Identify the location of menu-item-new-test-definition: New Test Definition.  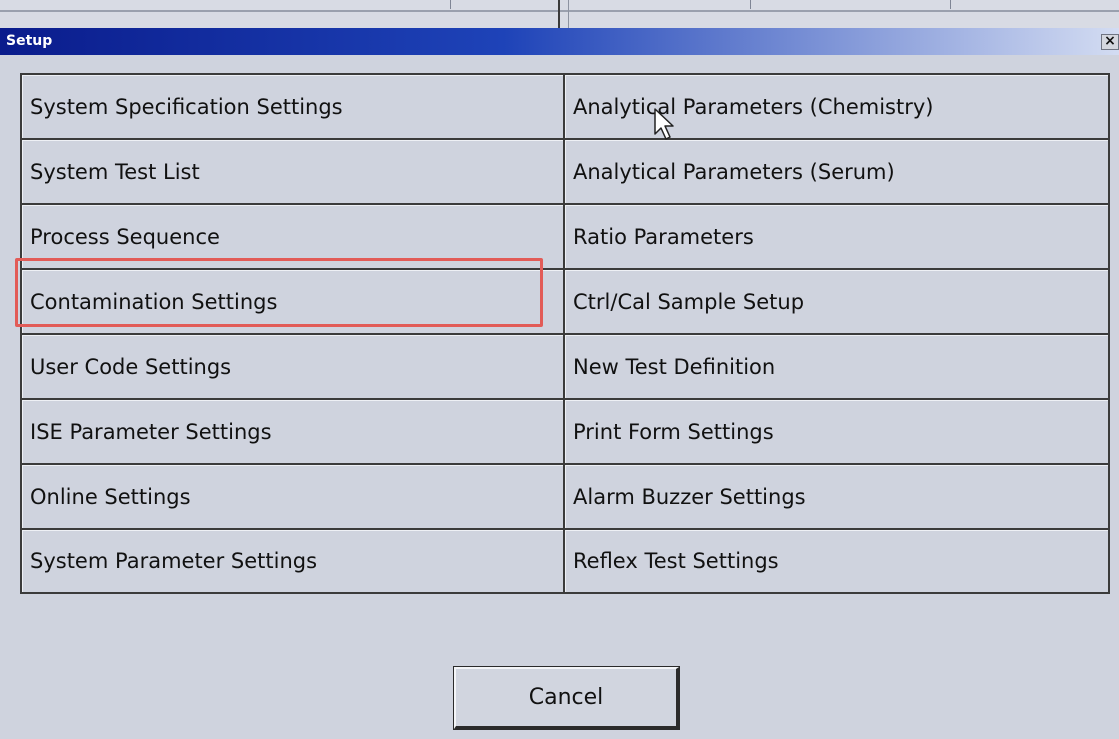
(837, 367).